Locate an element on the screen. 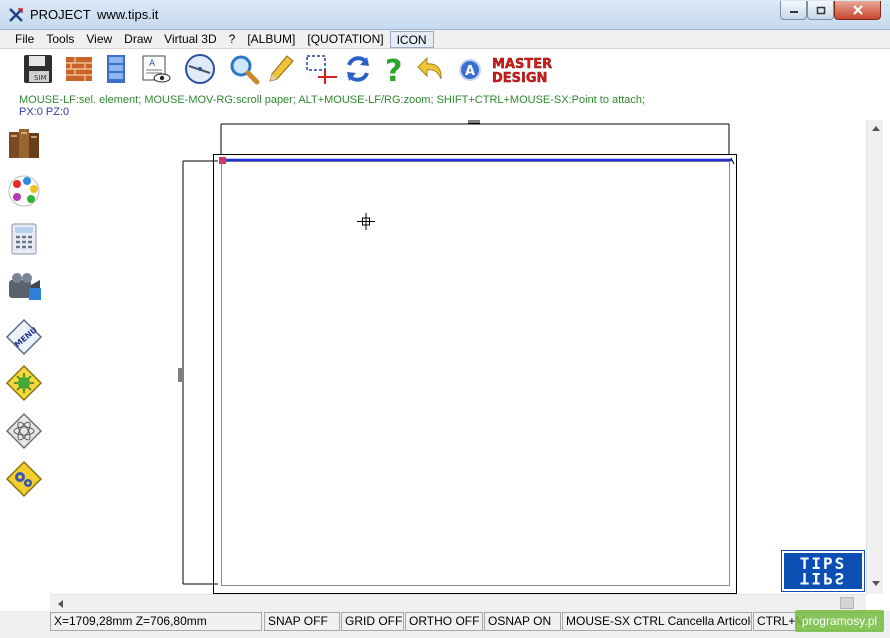 The height and width of the screenshot is (638, 890). dimension-line-left is located at coordinates (200, 372).